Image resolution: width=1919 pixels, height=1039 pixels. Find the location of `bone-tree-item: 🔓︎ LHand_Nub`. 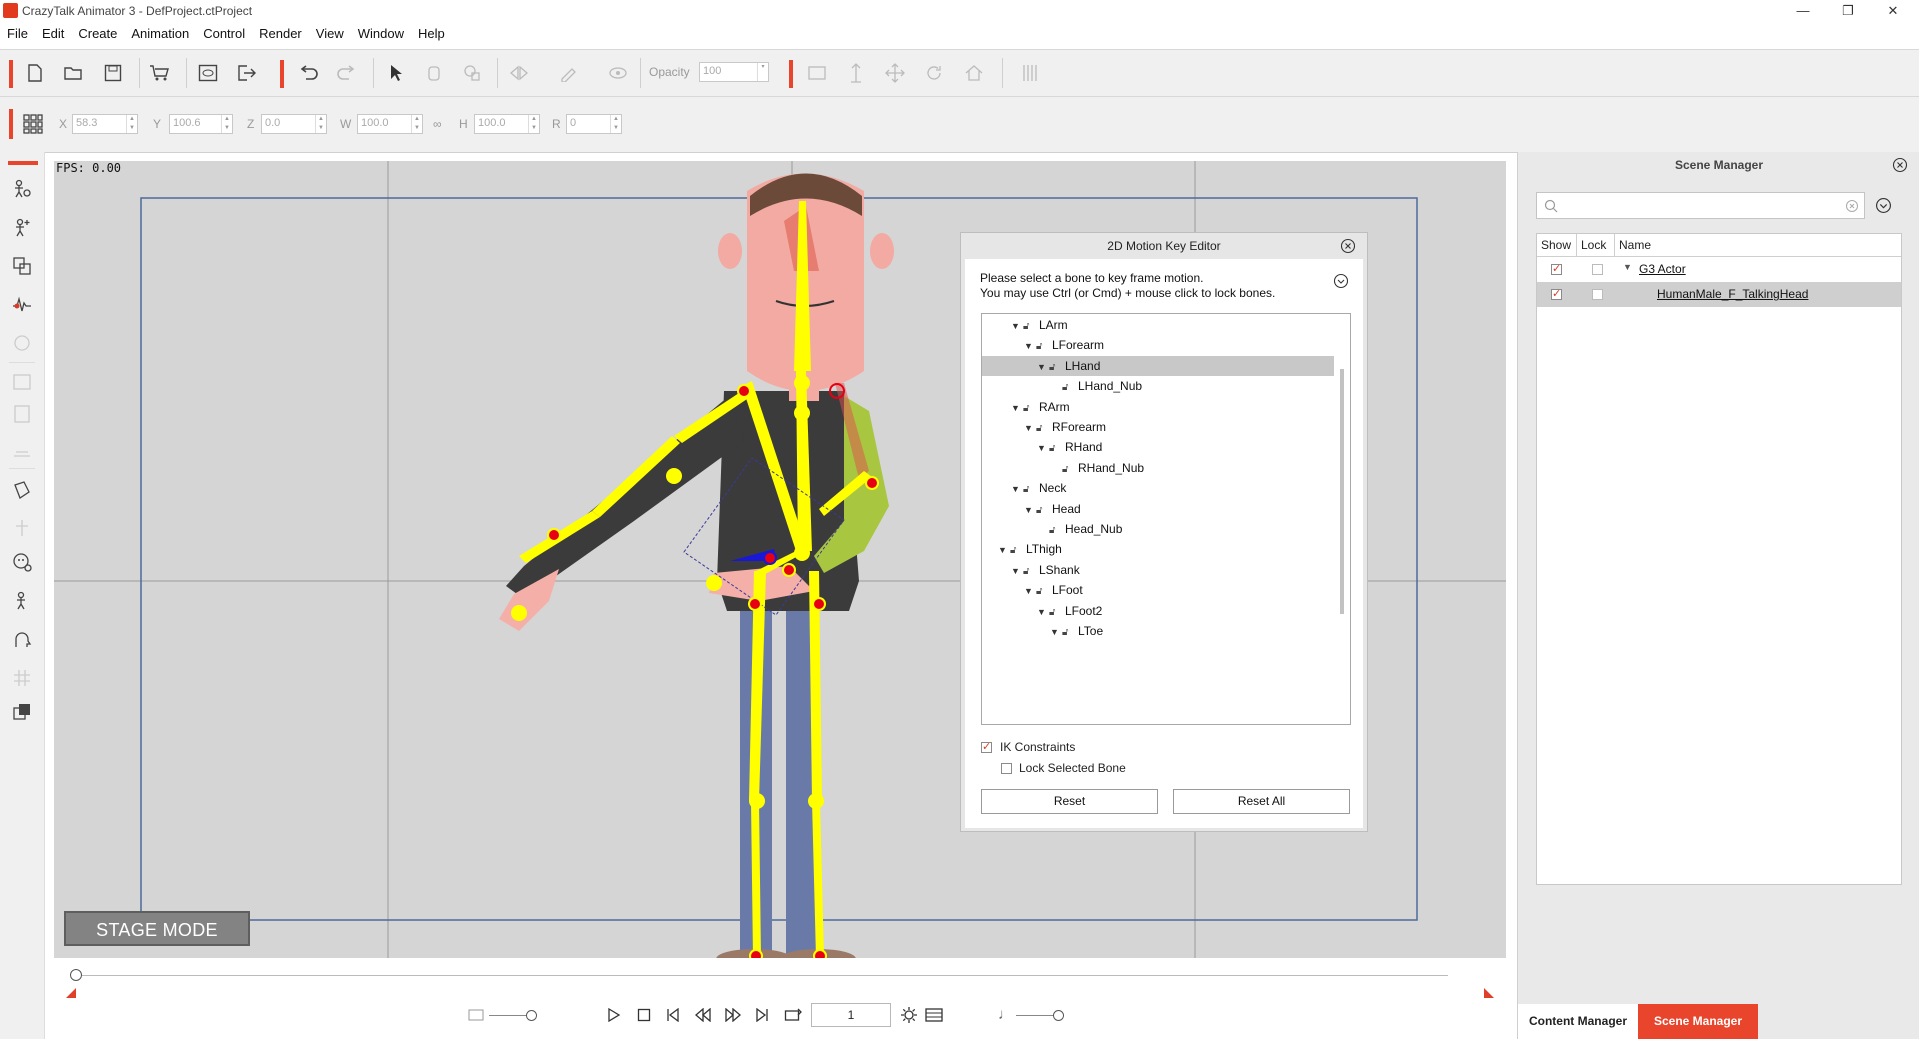

bone-tree-item: 🔓︎ LHand_Nub is located at coordinates (1159, 386).